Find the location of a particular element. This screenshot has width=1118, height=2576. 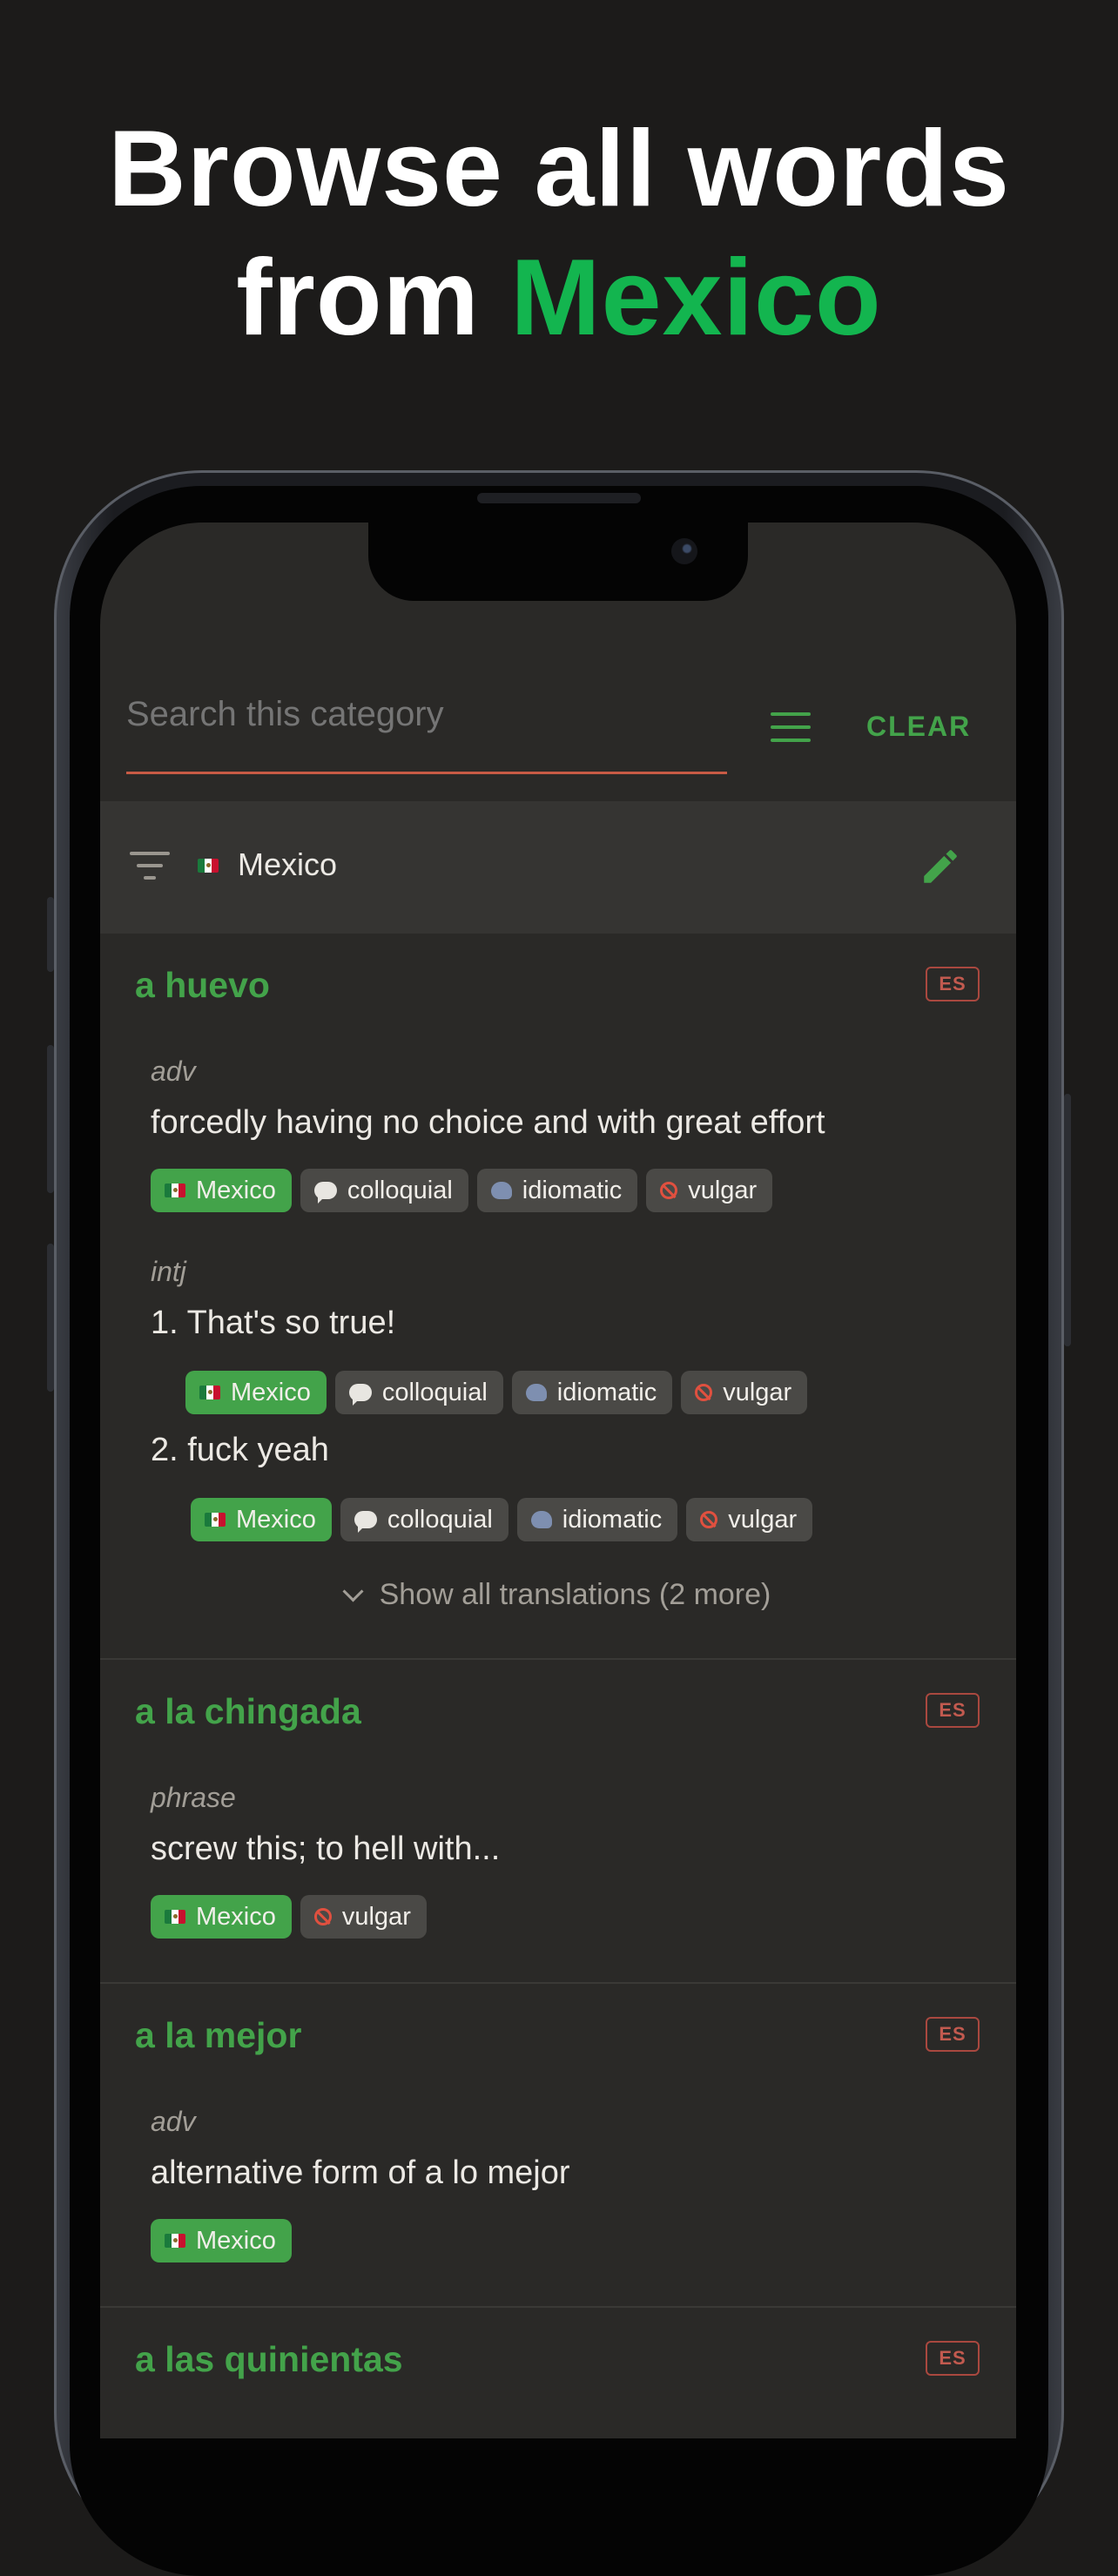

definition-text: 1. That's so true! is located at coordinates (273, 1323).